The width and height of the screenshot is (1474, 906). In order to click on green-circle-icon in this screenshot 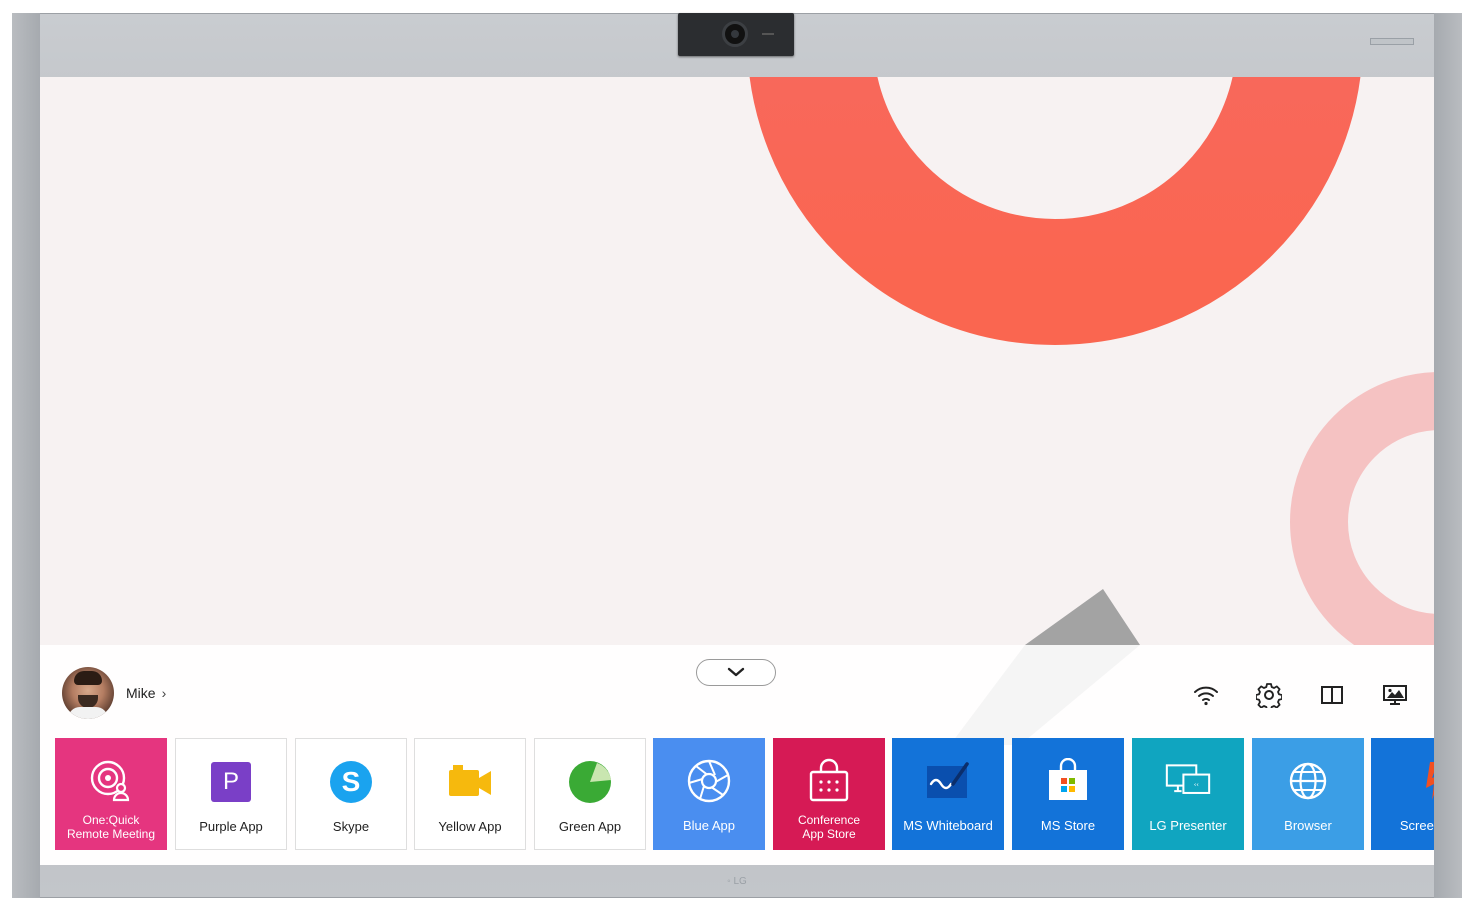, I will do `click(590, 782)`.